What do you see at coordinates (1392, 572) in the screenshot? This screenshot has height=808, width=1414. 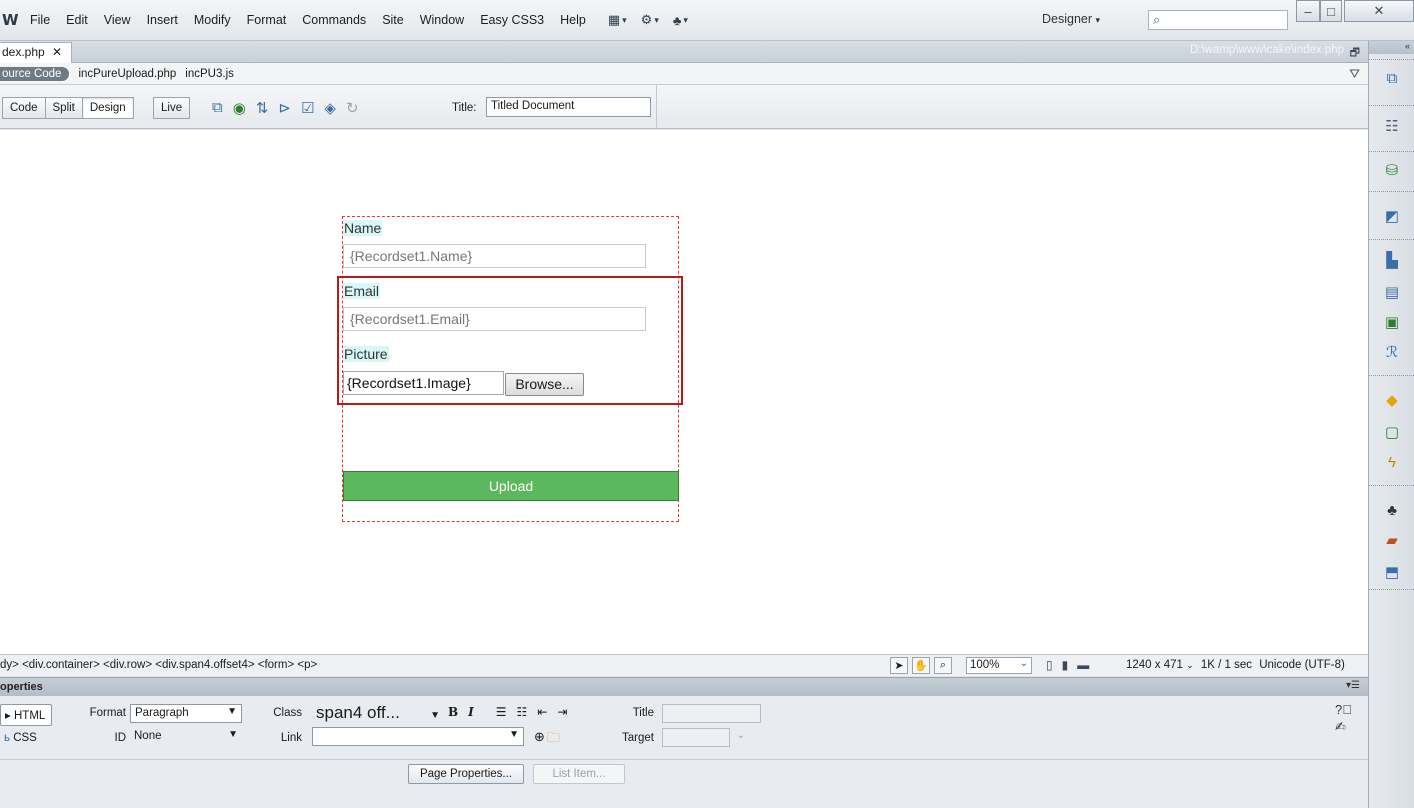 I see `tag-inspector-icon: ⬒` at bounding box center [1392, 572].